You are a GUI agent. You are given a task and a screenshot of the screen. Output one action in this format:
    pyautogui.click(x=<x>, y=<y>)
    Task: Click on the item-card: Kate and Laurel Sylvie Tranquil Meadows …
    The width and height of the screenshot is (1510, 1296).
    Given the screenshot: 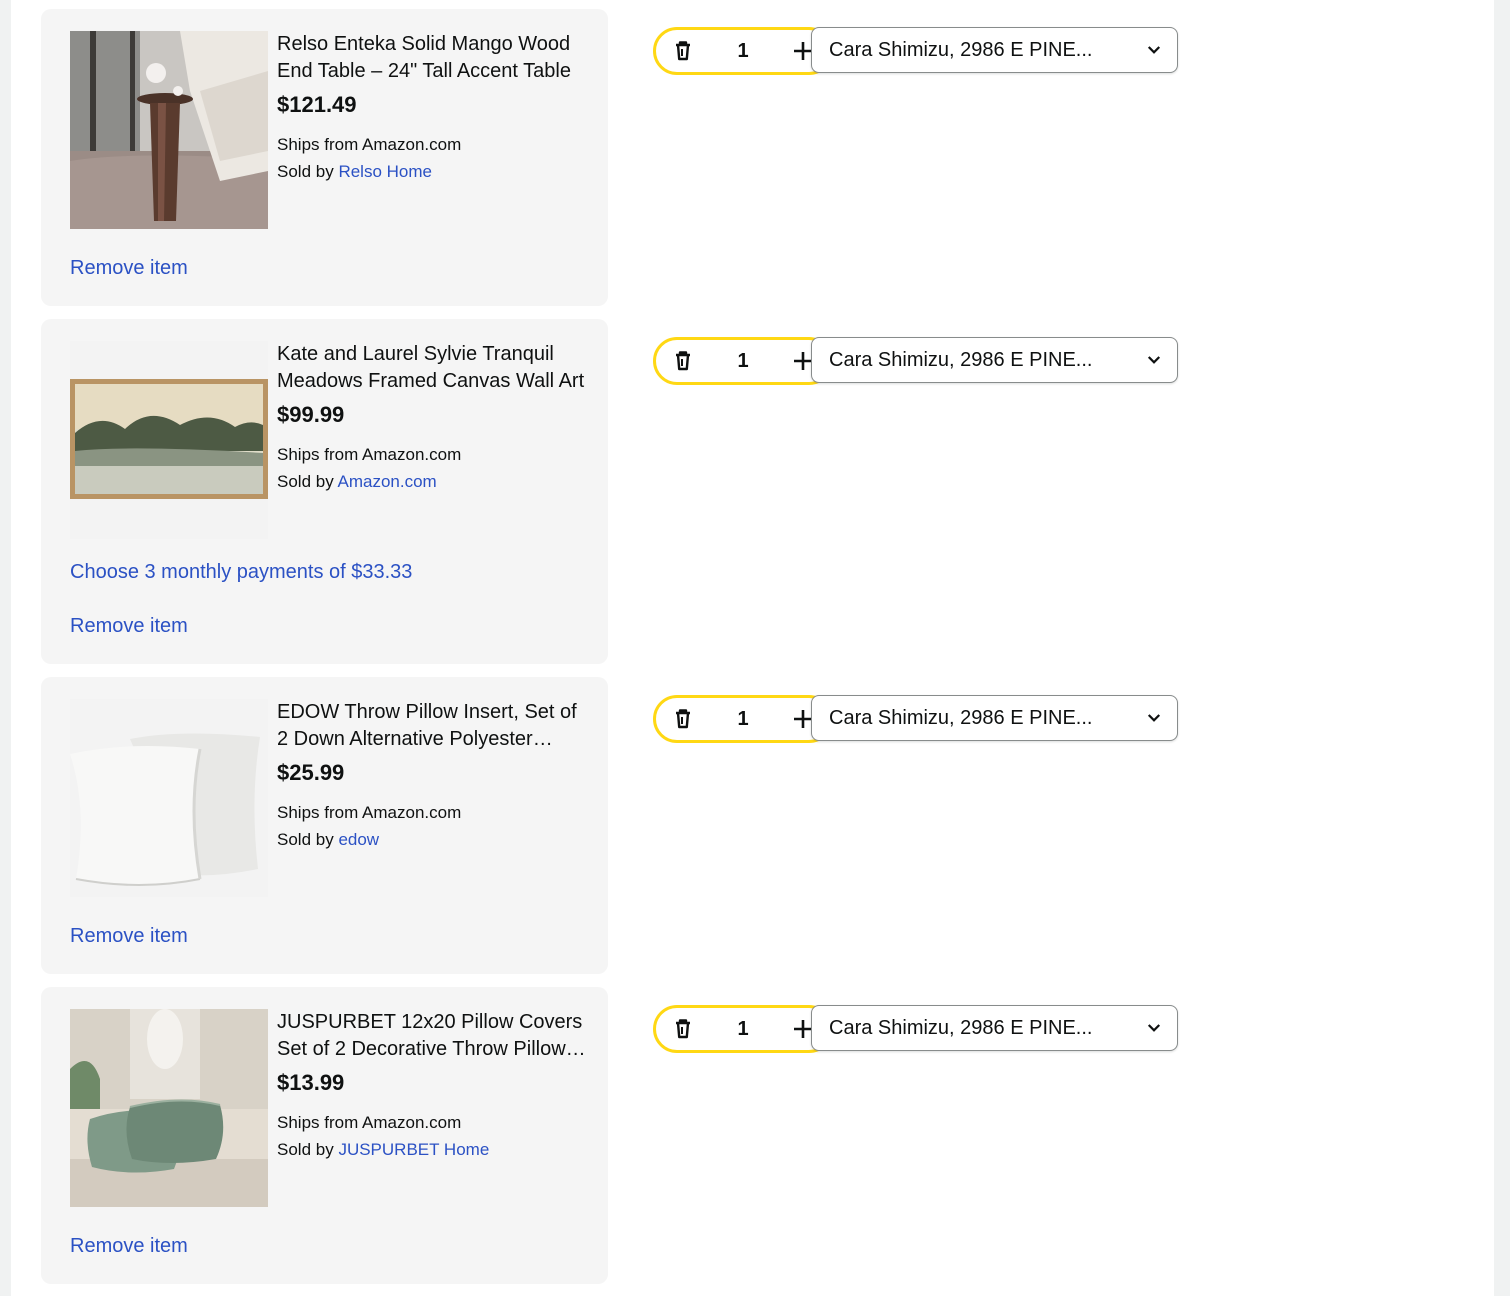 What is the action you would take?
    pyautogui.click(x=324, y=491)
    